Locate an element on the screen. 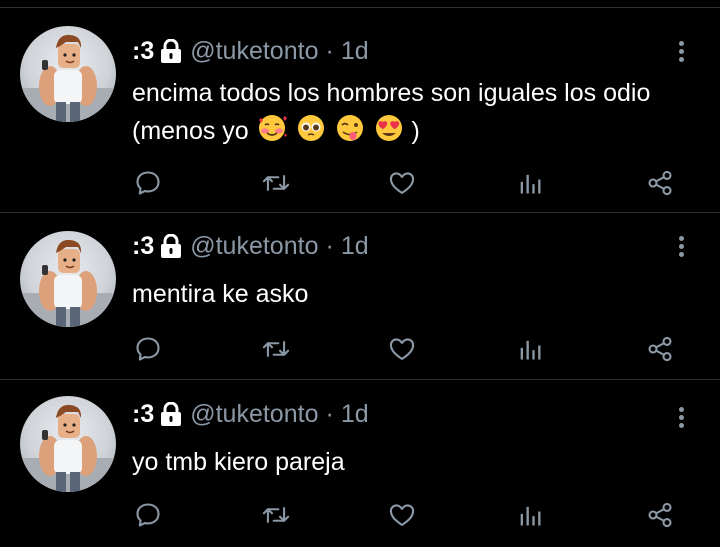 Image resolution: width=720 pixels, height=547 pixels. heart-eyes-emoji is located at coordinates (389, 133).